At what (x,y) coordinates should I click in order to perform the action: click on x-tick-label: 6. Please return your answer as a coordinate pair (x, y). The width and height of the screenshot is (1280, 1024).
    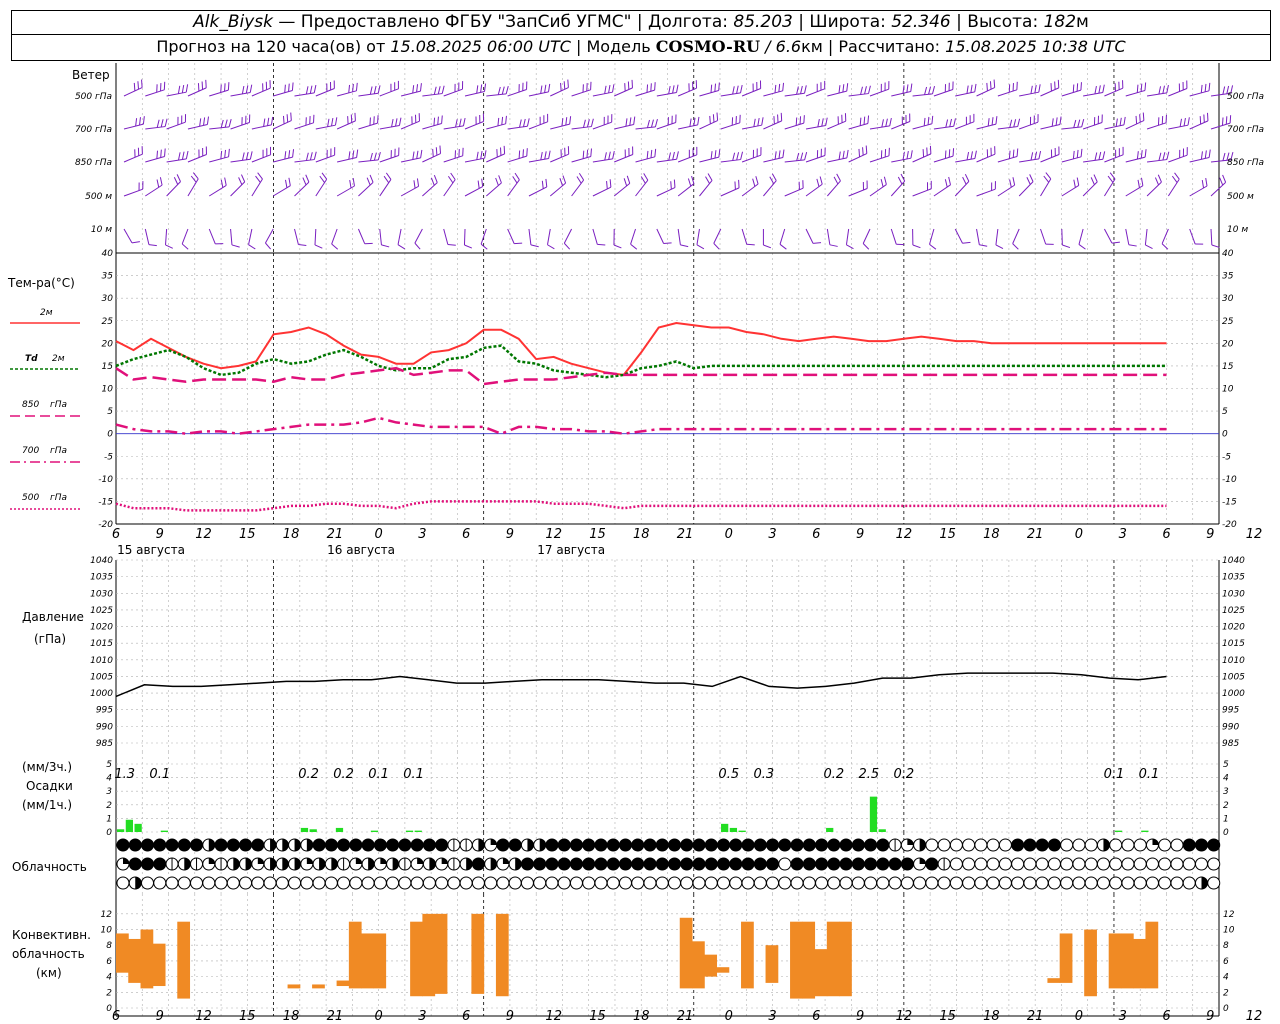
    Looking at the image, I should click on (816, 1016).